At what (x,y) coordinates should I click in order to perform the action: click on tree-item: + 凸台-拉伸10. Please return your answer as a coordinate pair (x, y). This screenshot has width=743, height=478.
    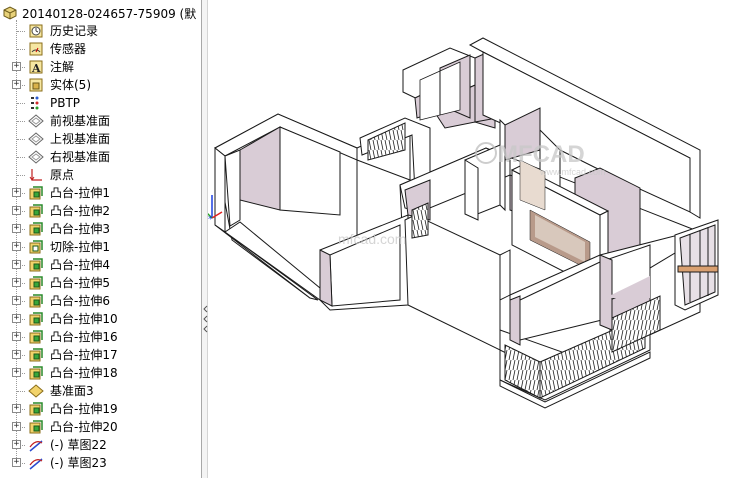
    Looking at the image, I should click on (100, 319).